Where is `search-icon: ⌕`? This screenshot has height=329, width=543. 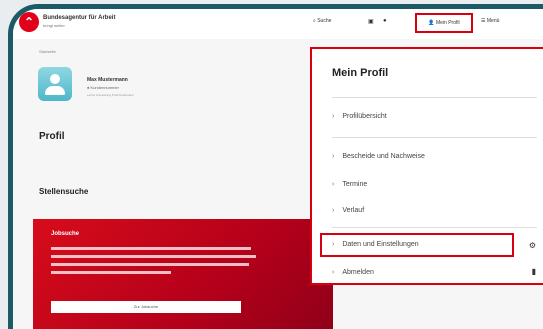 search-icon: ⌕ is located at coordinates (314, 21).